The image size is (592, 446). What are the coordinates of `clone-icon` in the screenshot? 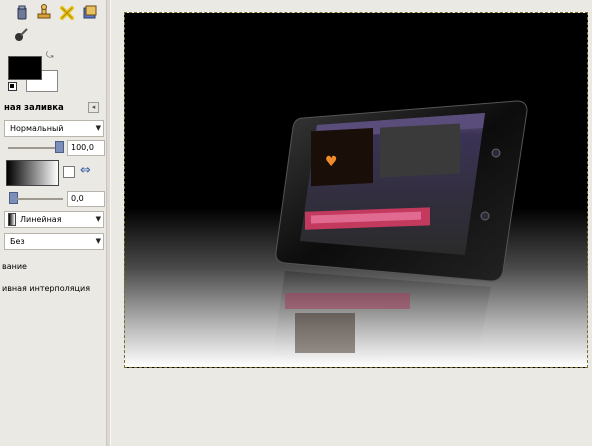 It's located at (90, 12).